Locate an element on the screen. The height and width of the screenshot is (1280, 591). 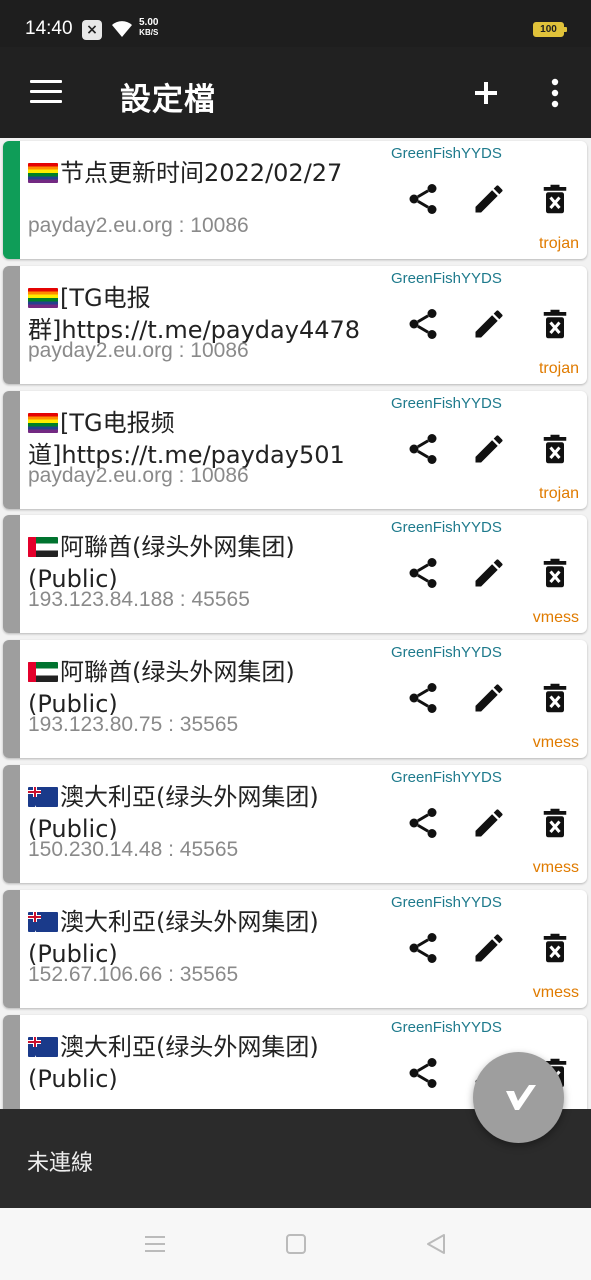
network-speed: 5.00 KB/S is located at coordinates (149, 27).